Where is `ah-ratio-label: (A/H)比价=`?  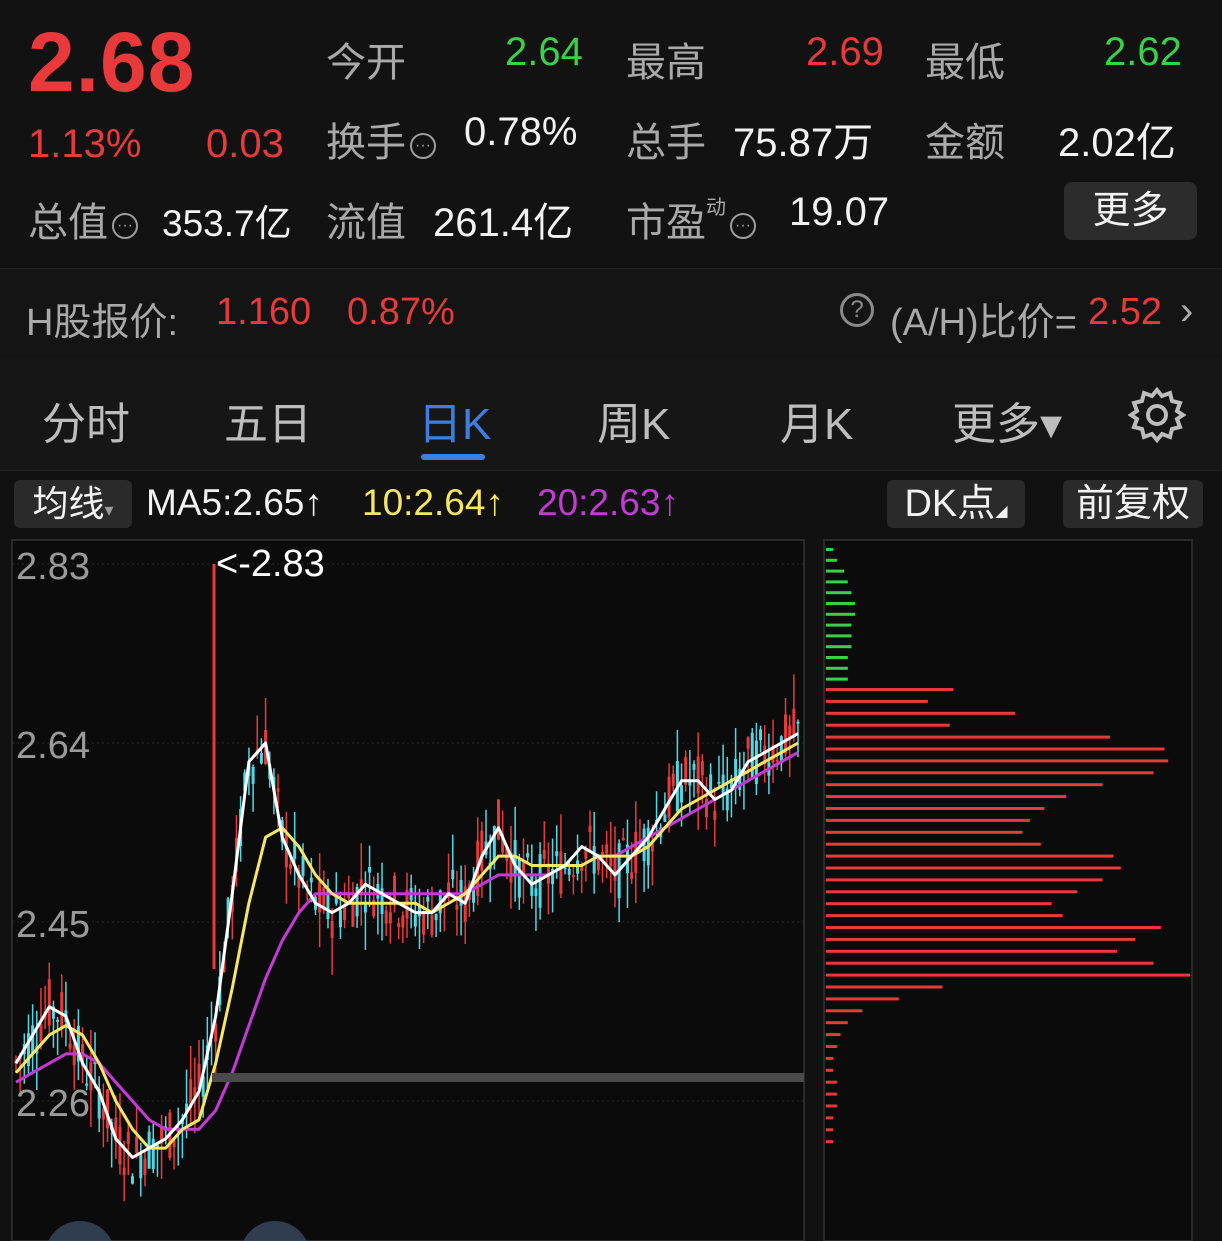
ah-ratio-label: (A/H)比价= is located at coordinates (983, 323).